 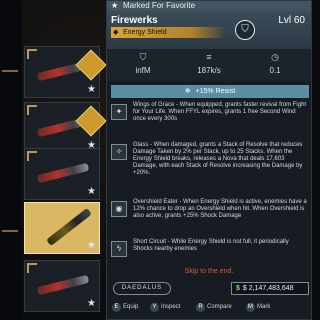 I want to click on key-hint: R, so click(x=200, y=307).